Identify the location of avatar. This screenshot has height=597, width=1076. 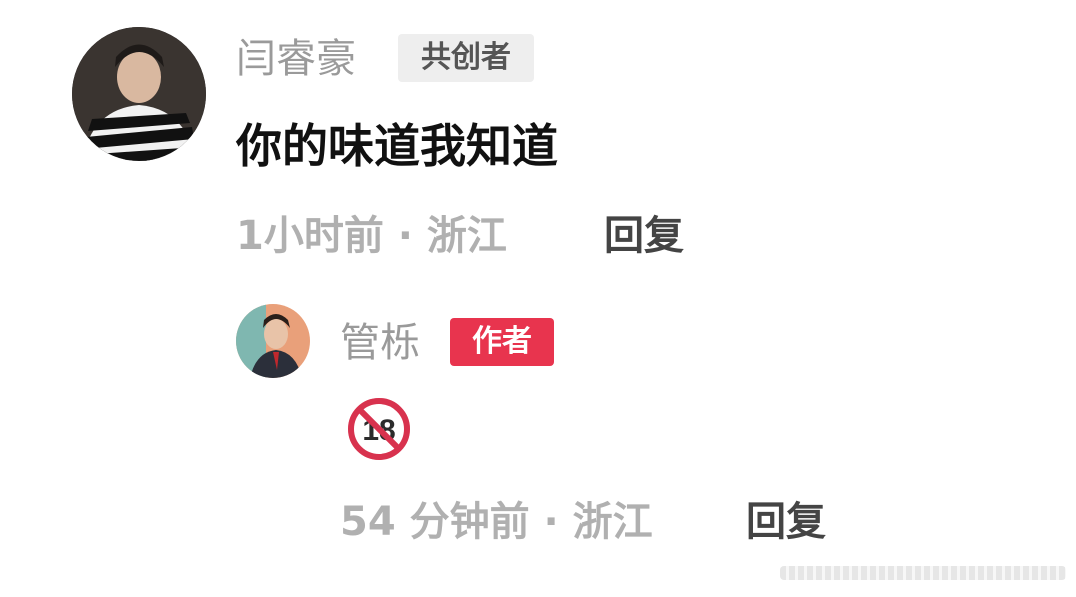
(139, 94).